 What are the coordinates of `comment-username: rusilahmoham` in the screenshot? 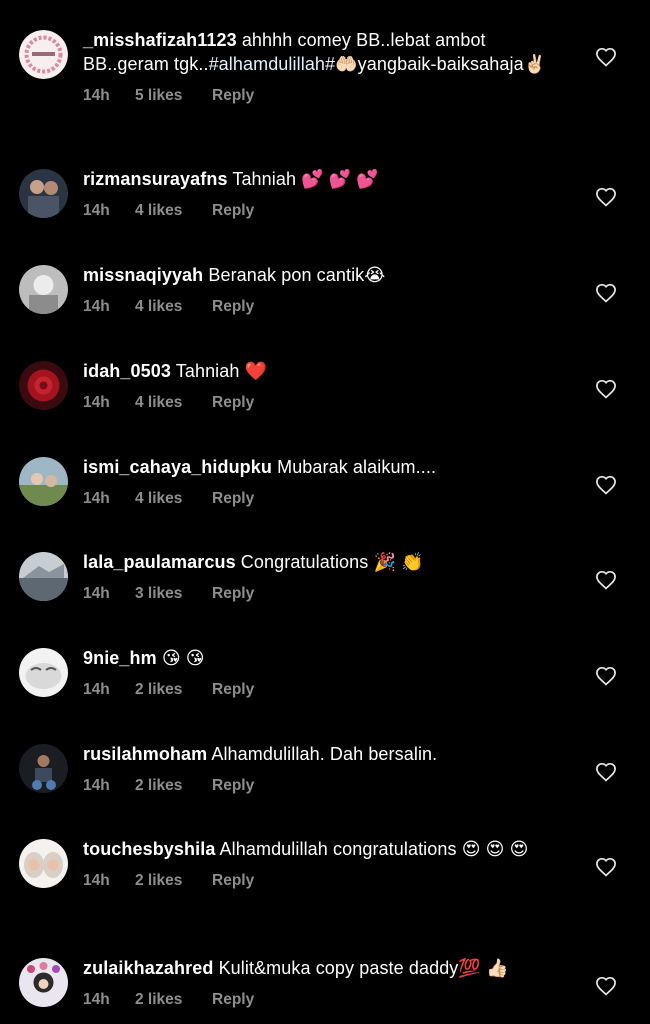 It's located at (145, 754).